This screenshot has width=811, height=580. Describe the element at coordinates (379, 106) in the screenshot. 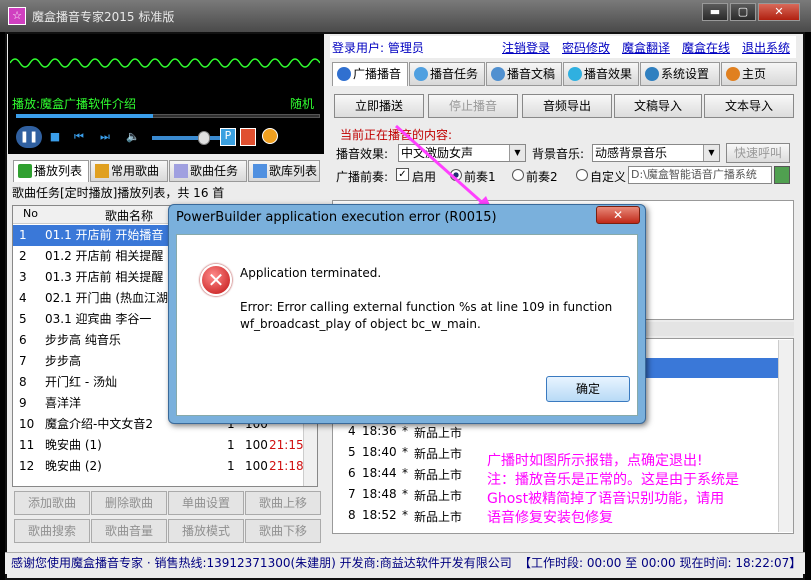

I see `broadcast-now-button: 立即播送` at that location.